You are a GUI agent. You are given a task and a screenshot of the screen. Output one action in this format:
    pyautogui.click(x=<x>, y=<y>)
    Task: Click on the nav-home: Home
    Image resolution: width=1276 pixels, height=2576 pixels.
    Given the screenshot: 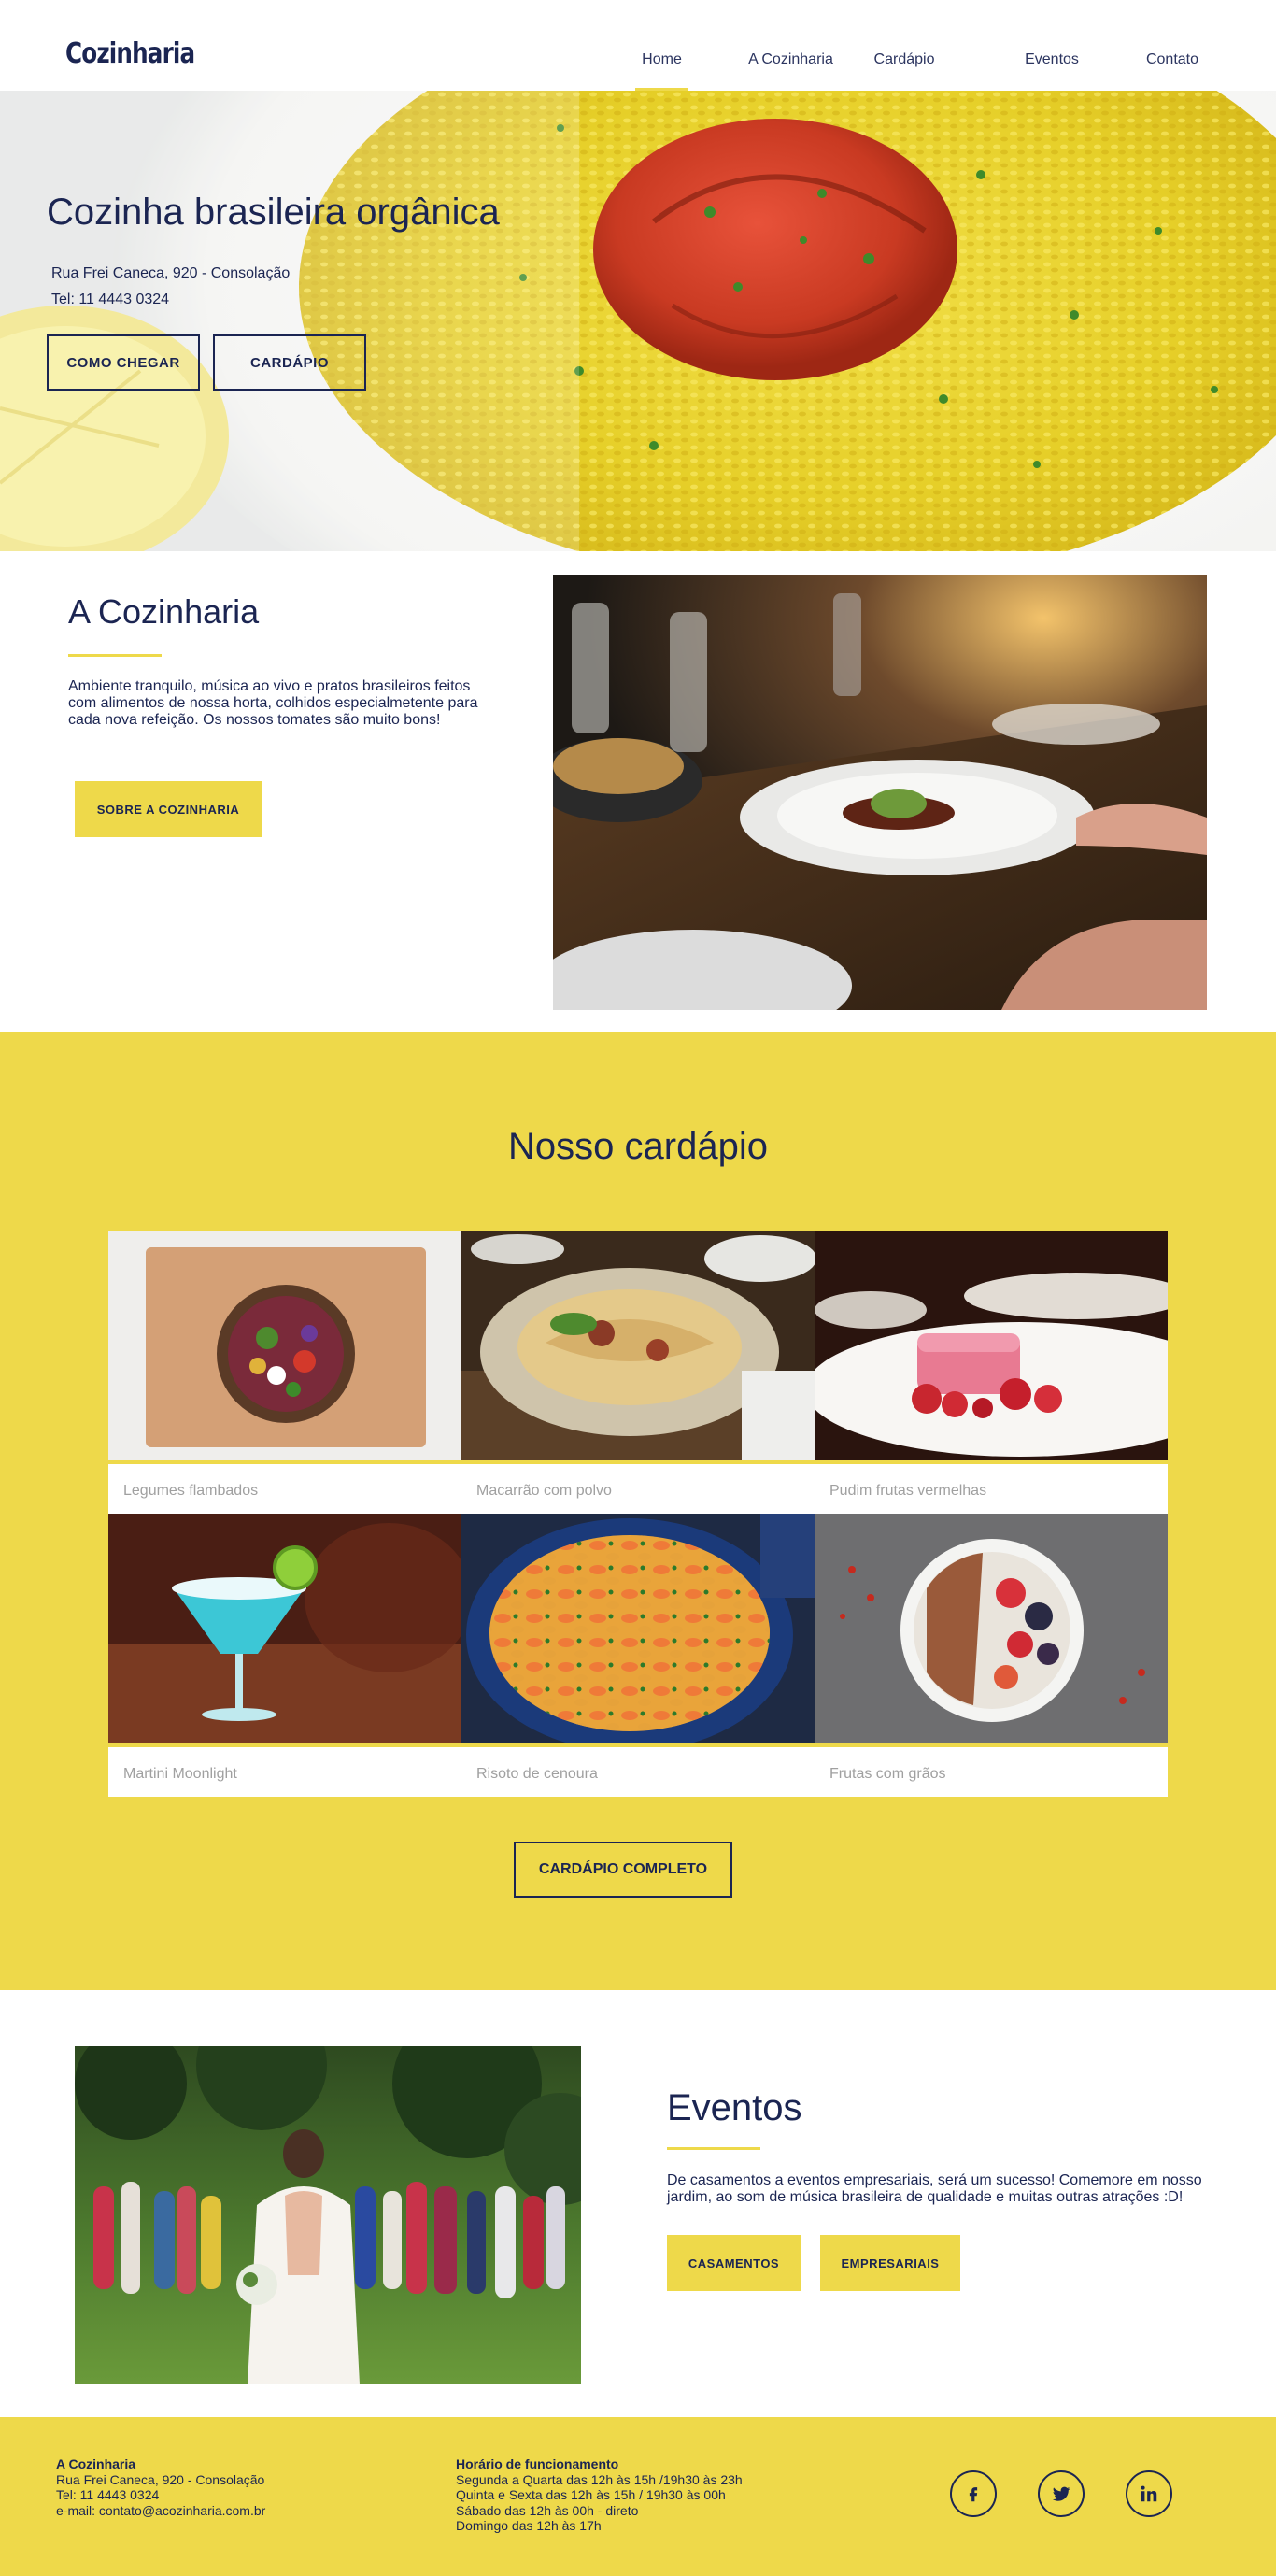 What is the action you would take?
    pyautogui.click(x=661, y=45)
    